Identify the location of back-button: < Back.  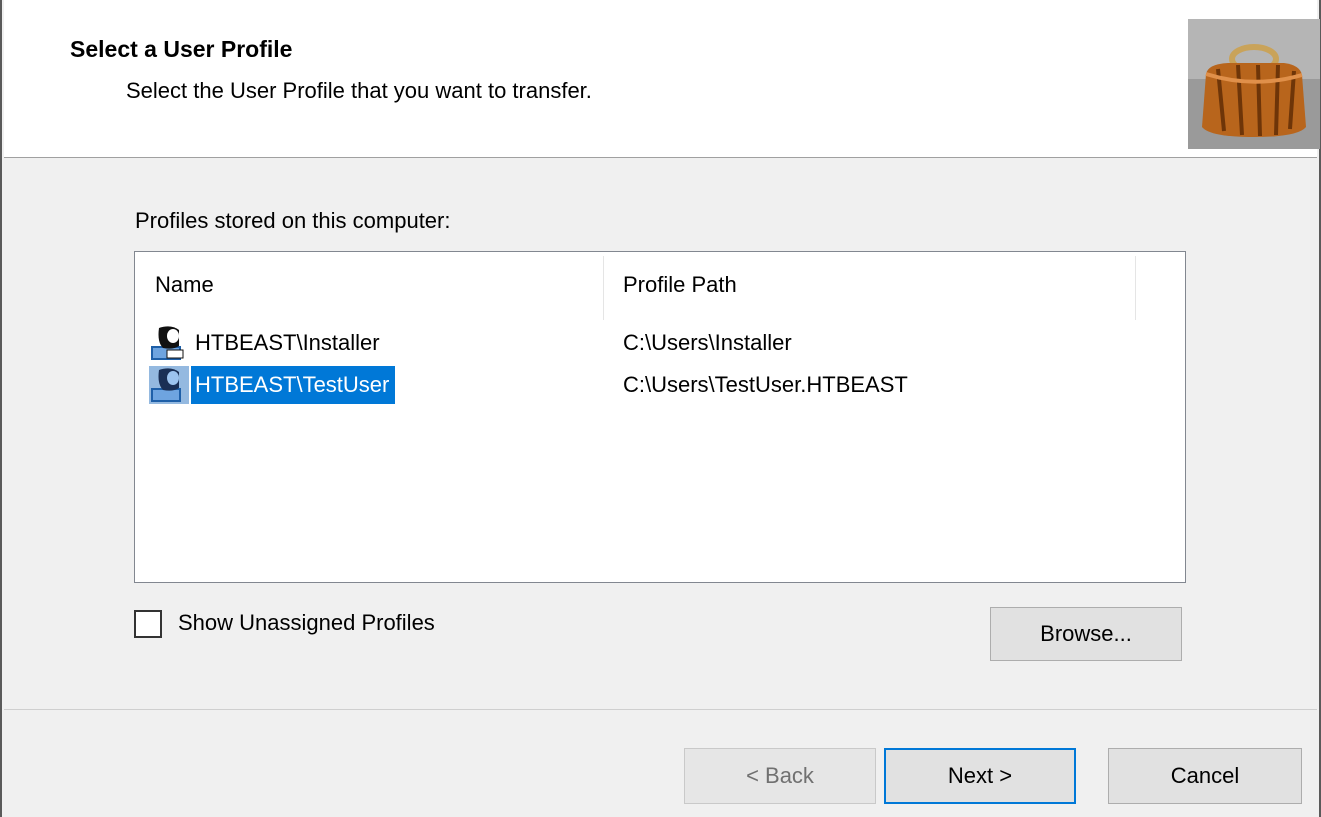
(780, 776).